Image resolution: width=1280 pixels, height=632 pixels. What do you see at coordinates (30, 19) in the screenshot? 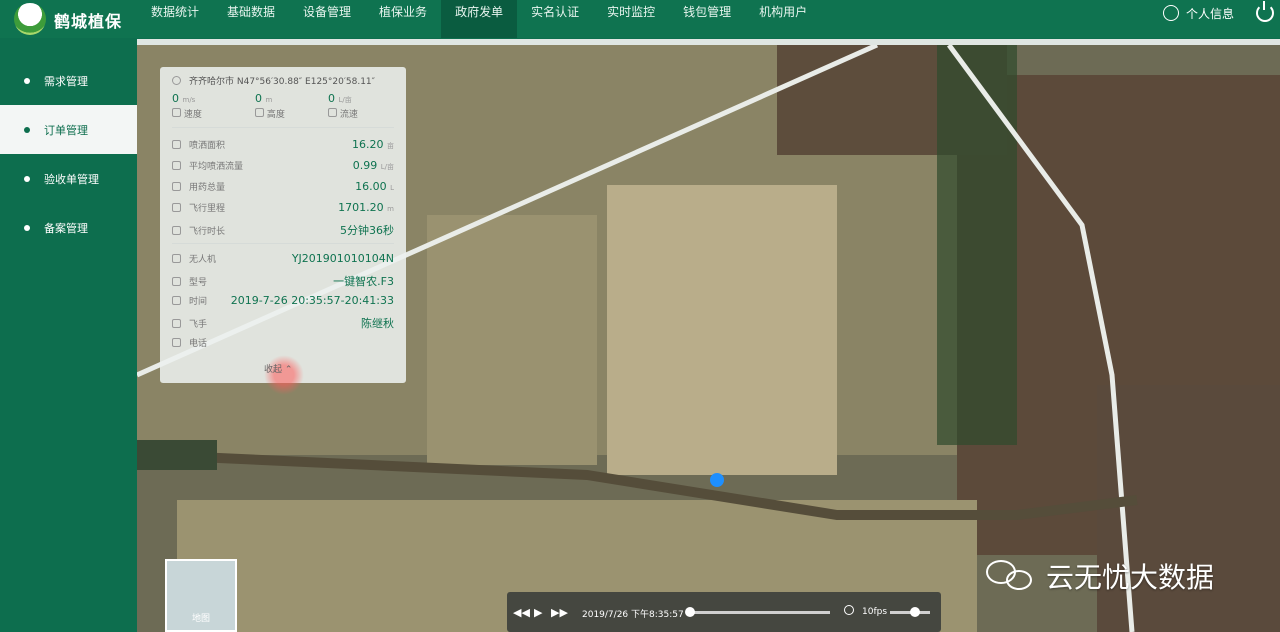
I see `brand-logo` at bounding box center [30, 19].